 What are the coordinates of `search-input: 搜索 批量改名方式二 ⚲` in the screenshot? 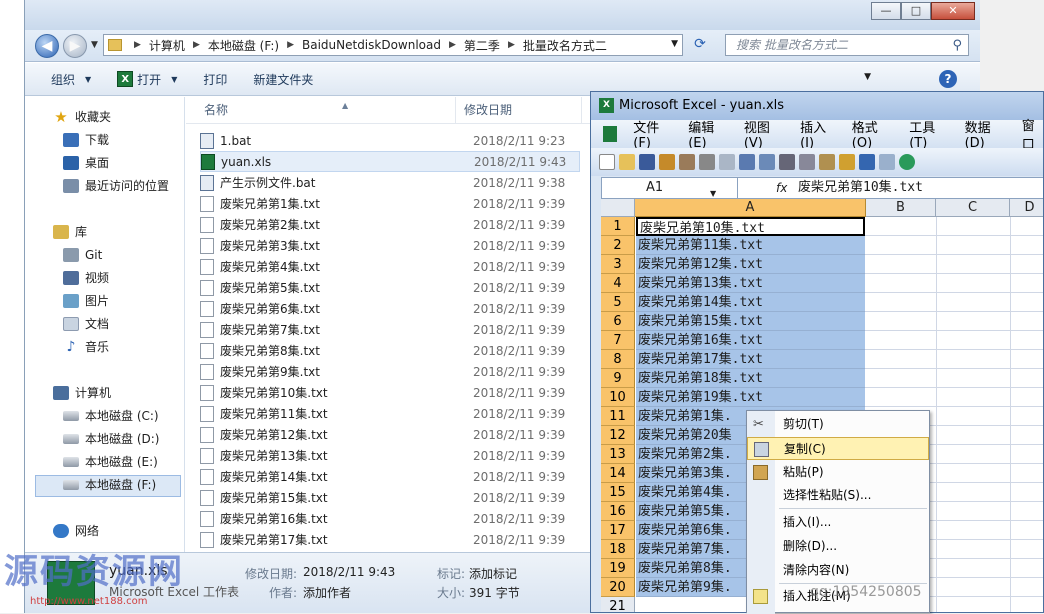 It's located at (847, 45).